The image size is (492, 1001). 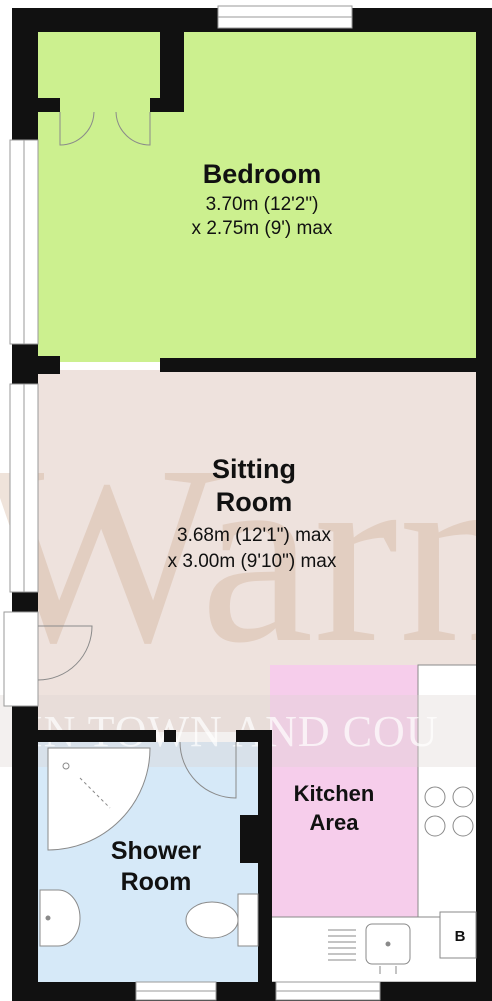 What do you see at coordinates (254, 535) in the screenshot?
I see `sitting-room-dim1: 3.68m (12'1") max` at bounding box center [254, 535].